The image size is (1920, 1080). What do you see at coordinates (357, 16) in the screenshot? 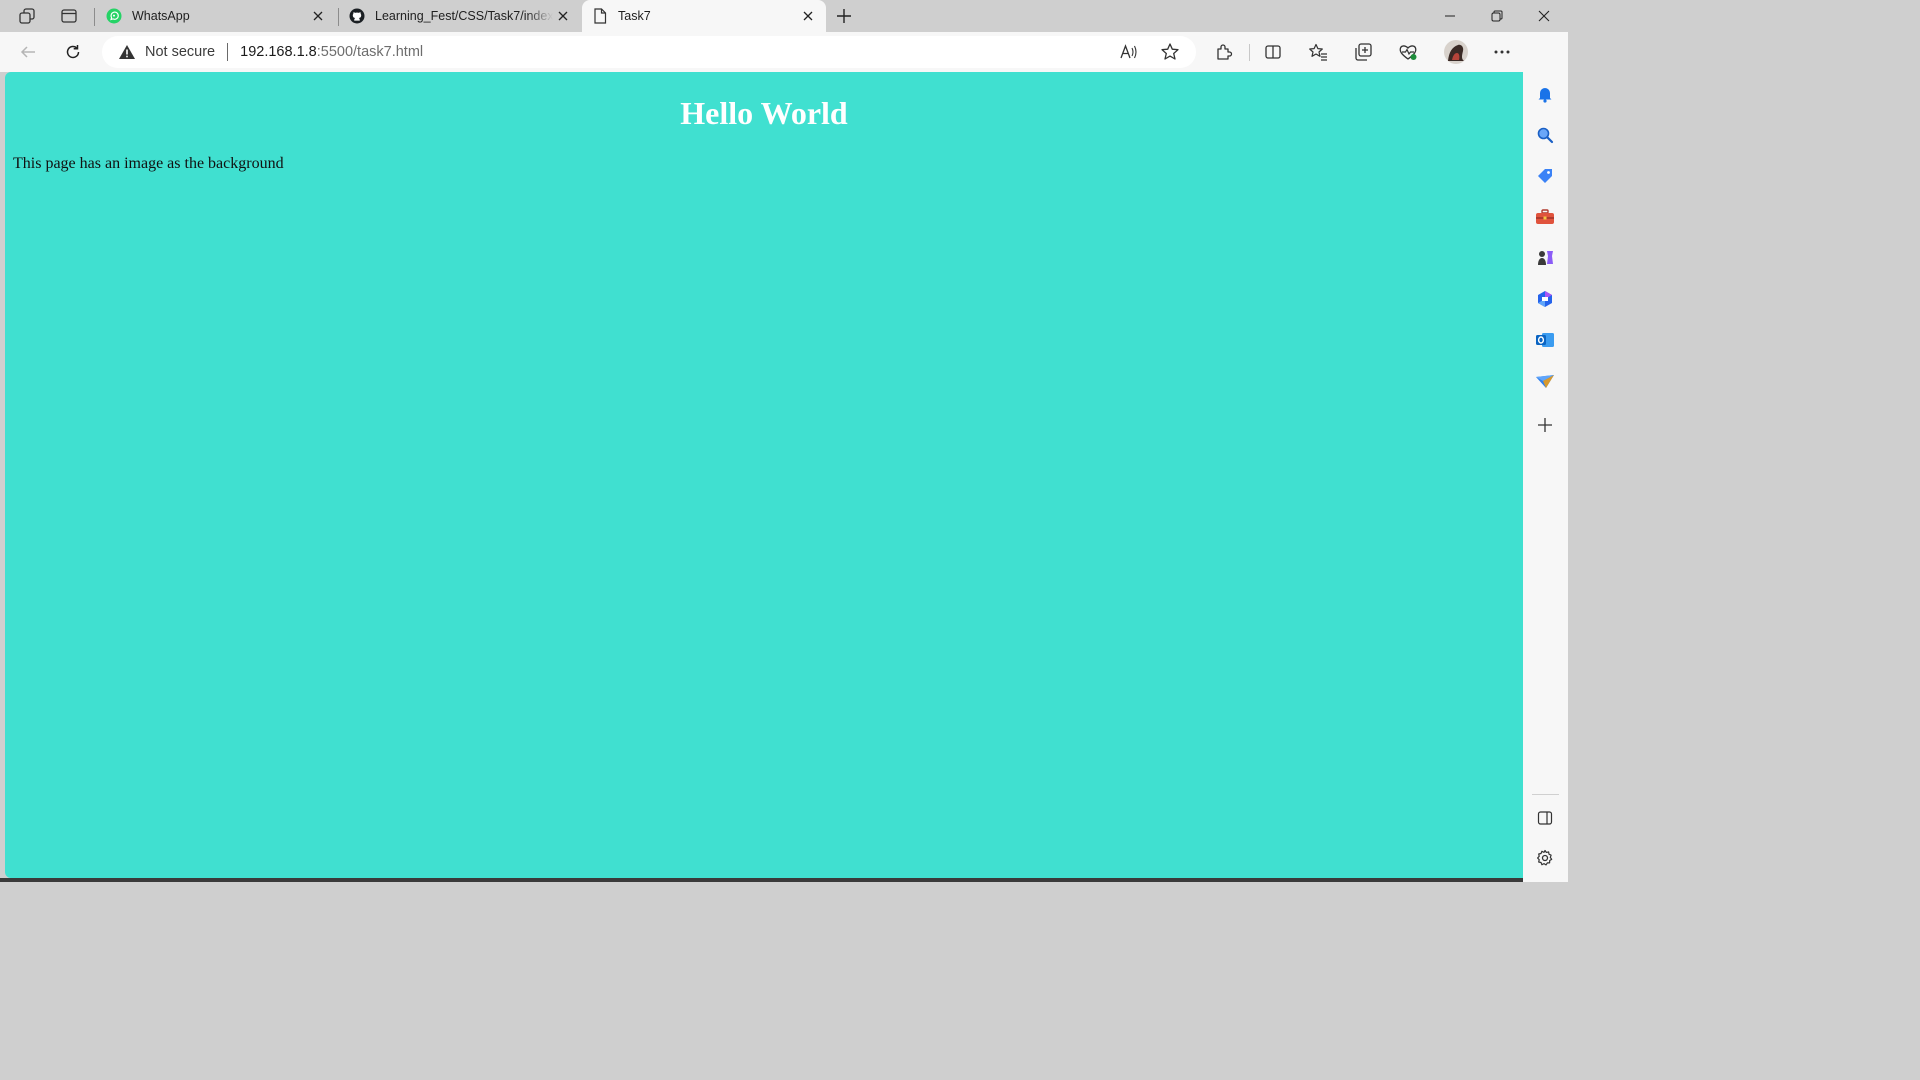
I see `github-icon` at bounding box center [357, 16].